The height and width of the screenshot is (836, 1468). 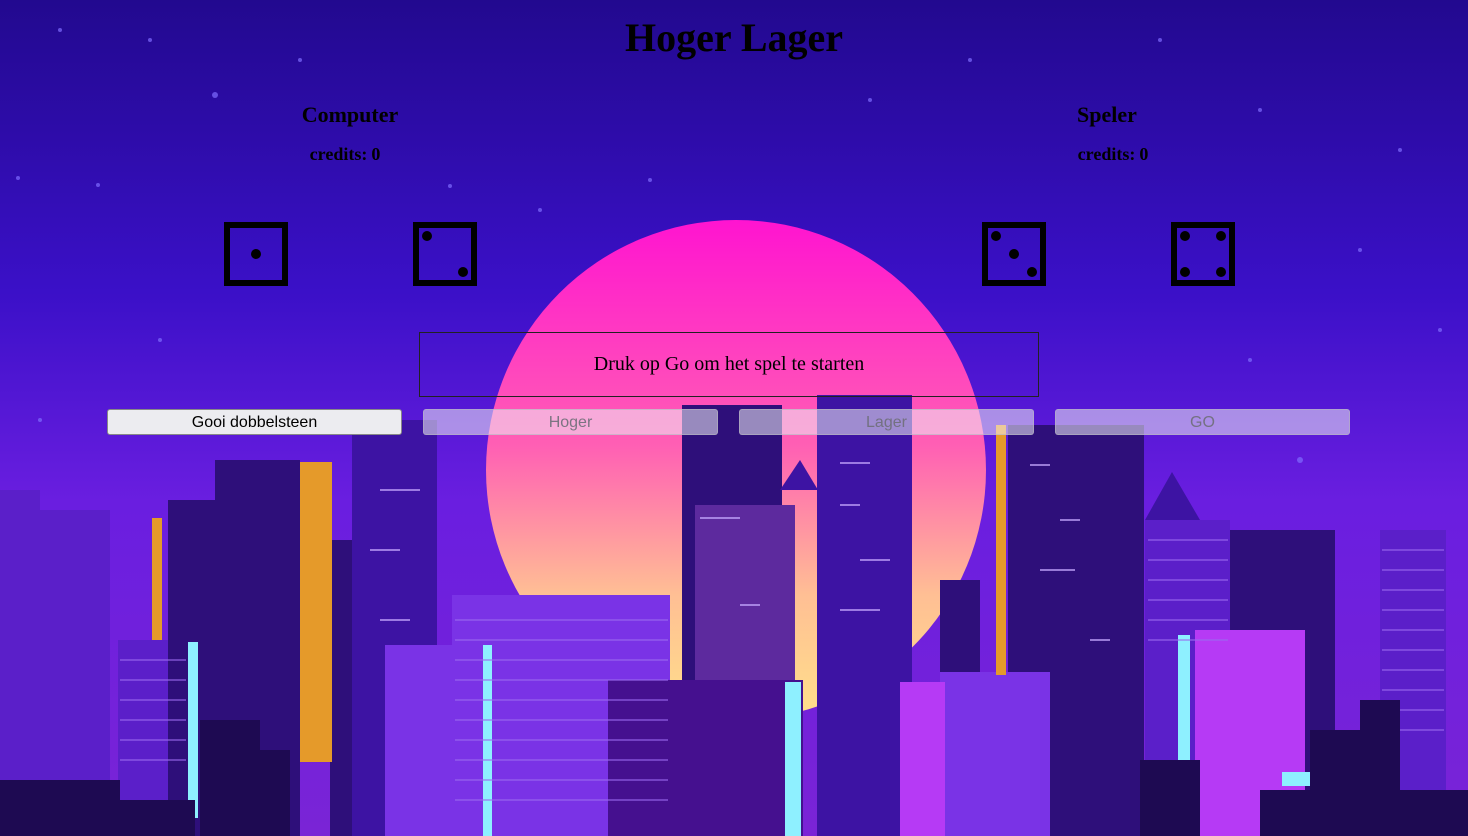 What do you see at coordinates (886, 422) in the screenshot?
I see `lower-button: Lager` at bounding box center [886, 422].